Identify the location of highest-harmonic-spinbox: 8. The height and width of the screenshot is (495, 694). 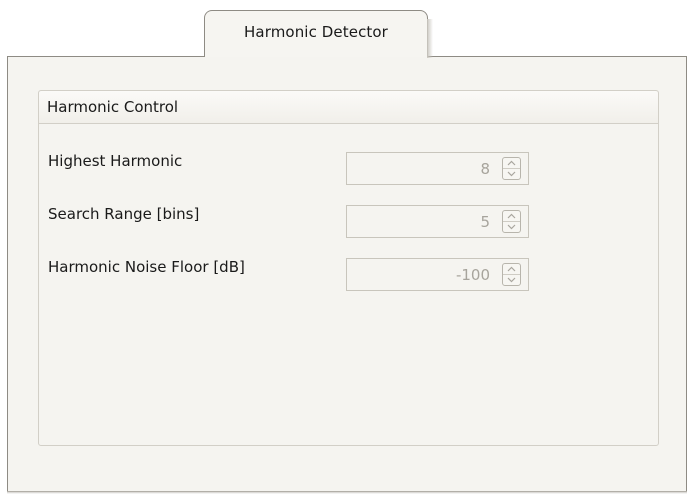
(437, 168).